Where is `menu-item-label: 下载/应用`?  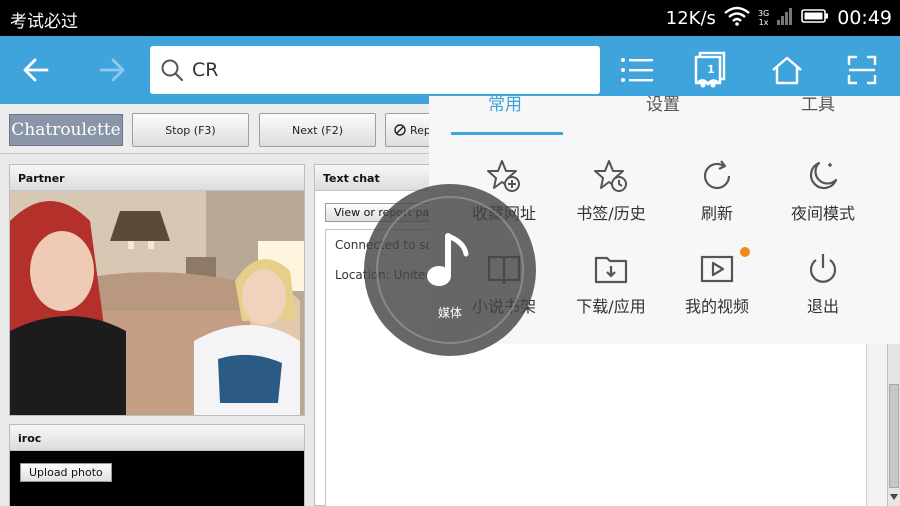
menu-item-label: 下载/应用 is located at coordinates (611, 306).